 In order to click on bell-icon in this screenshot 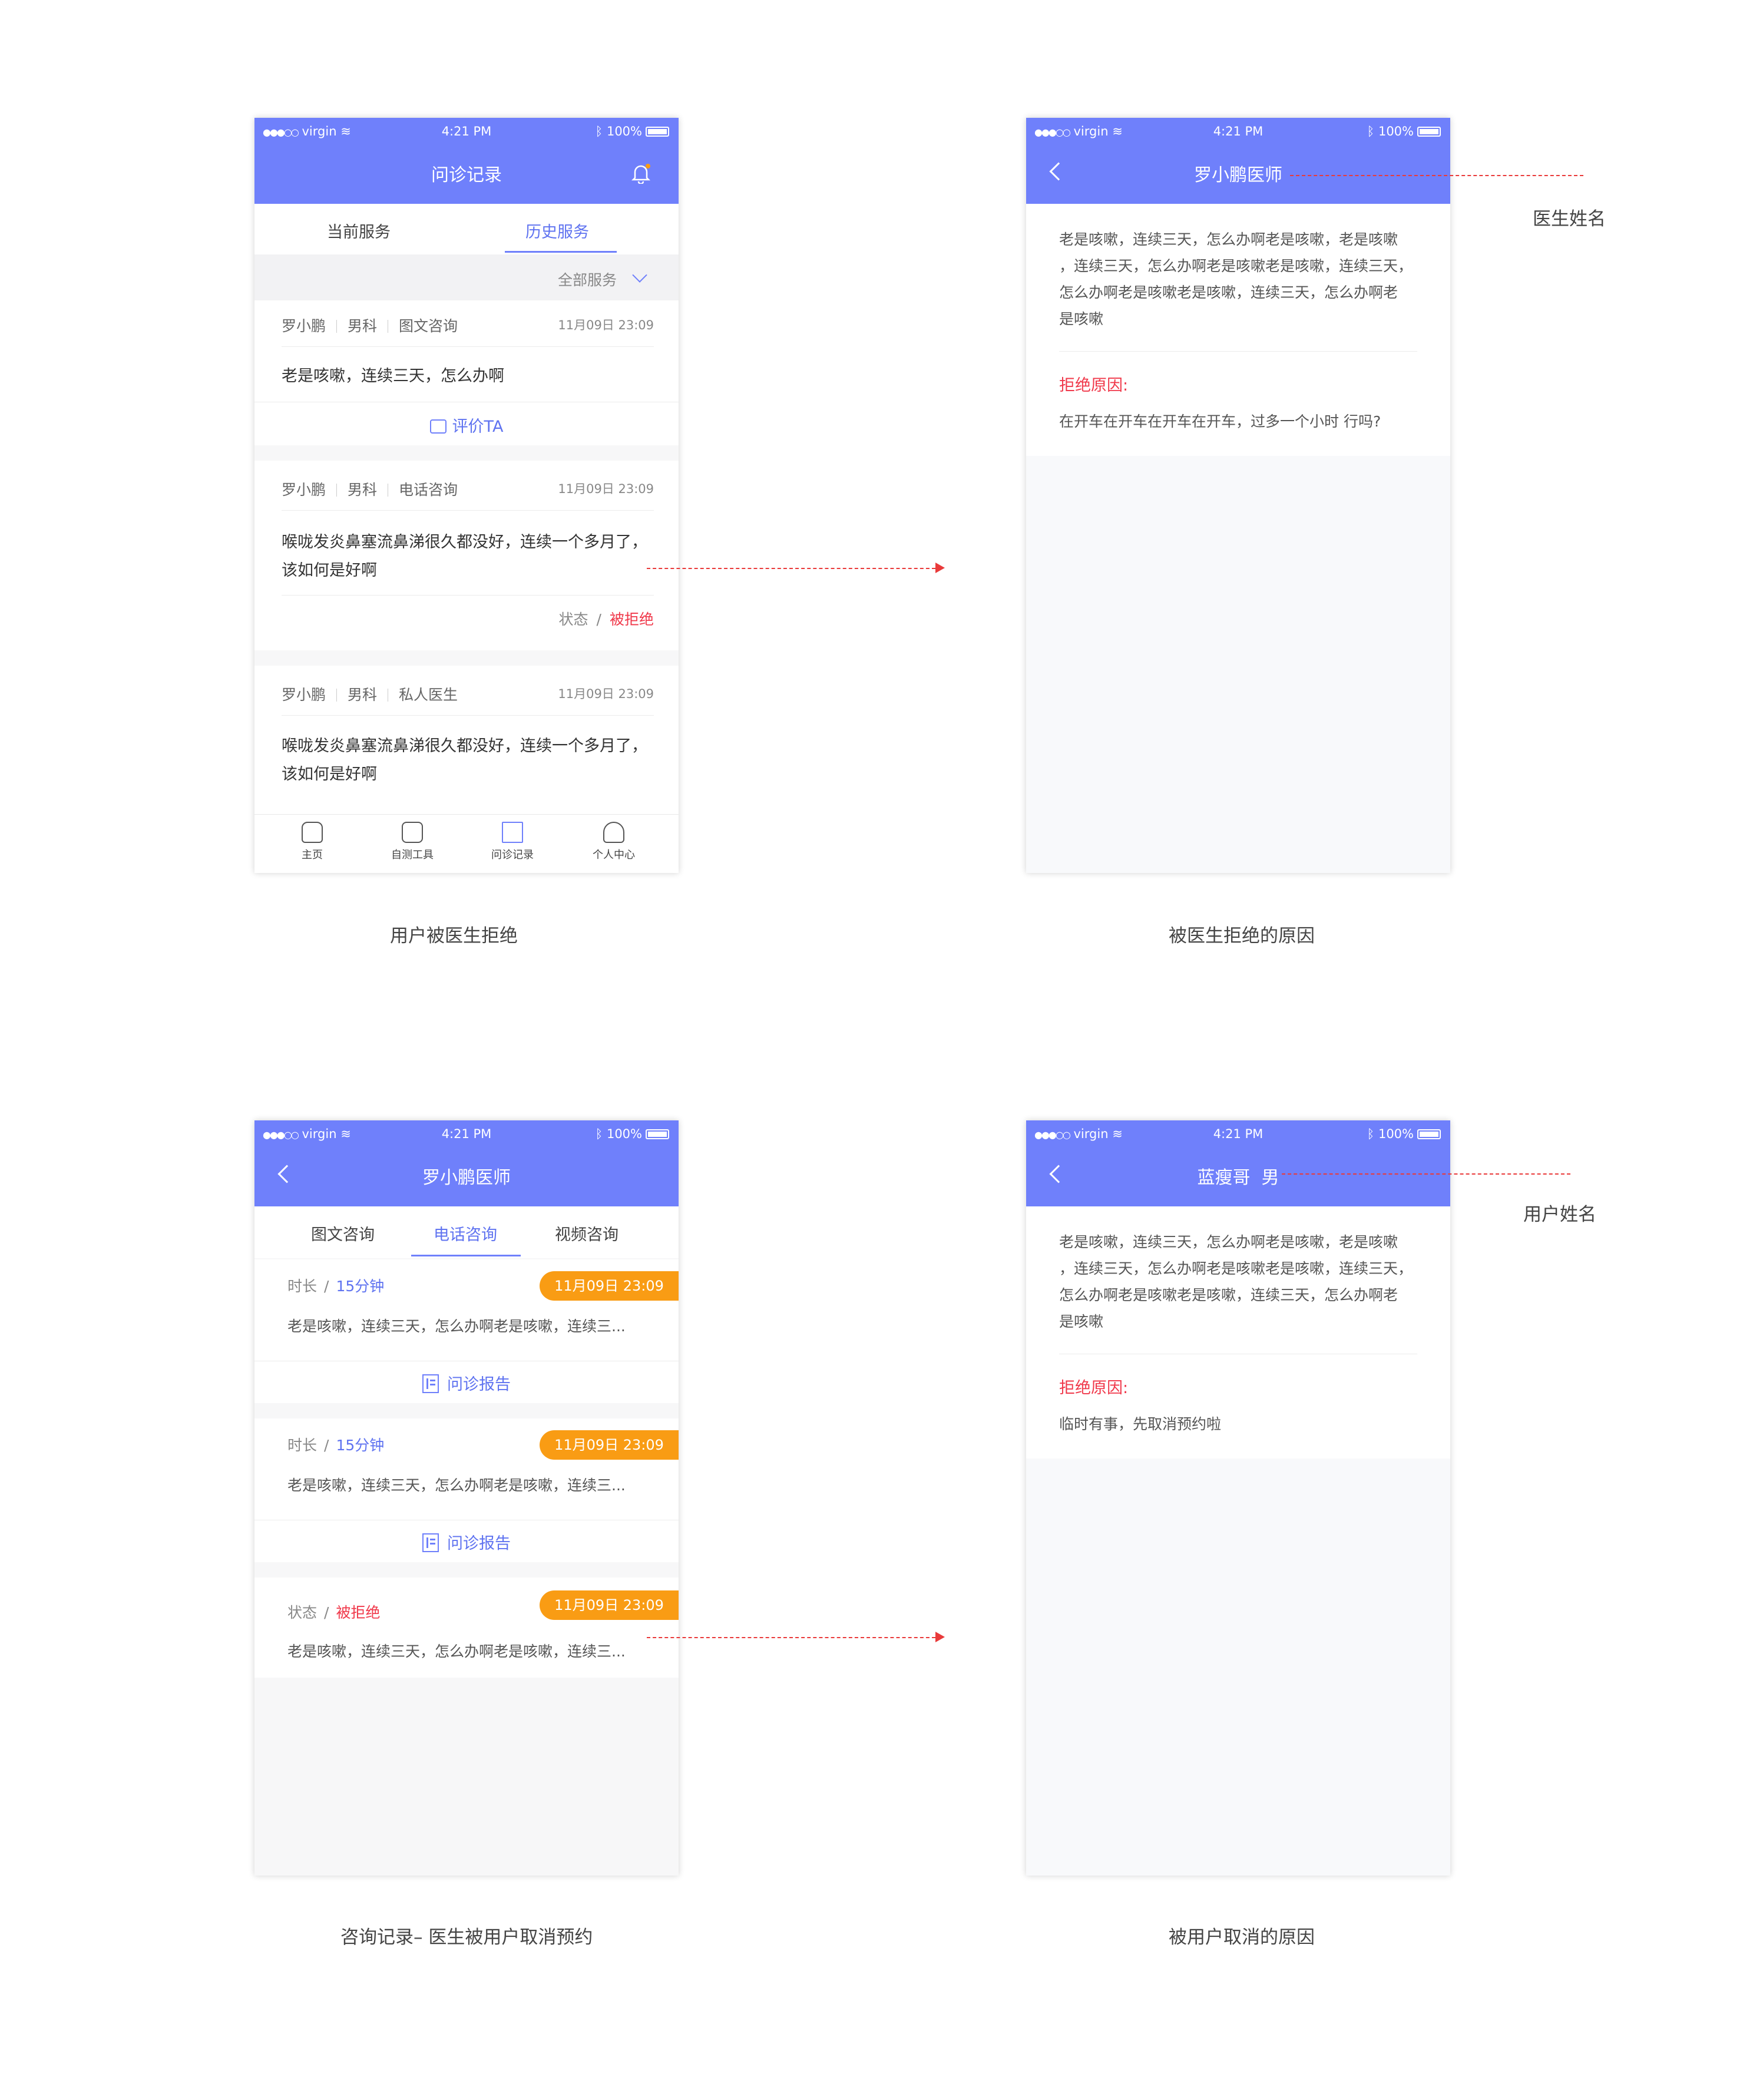, I will do `click(641, 174)`.